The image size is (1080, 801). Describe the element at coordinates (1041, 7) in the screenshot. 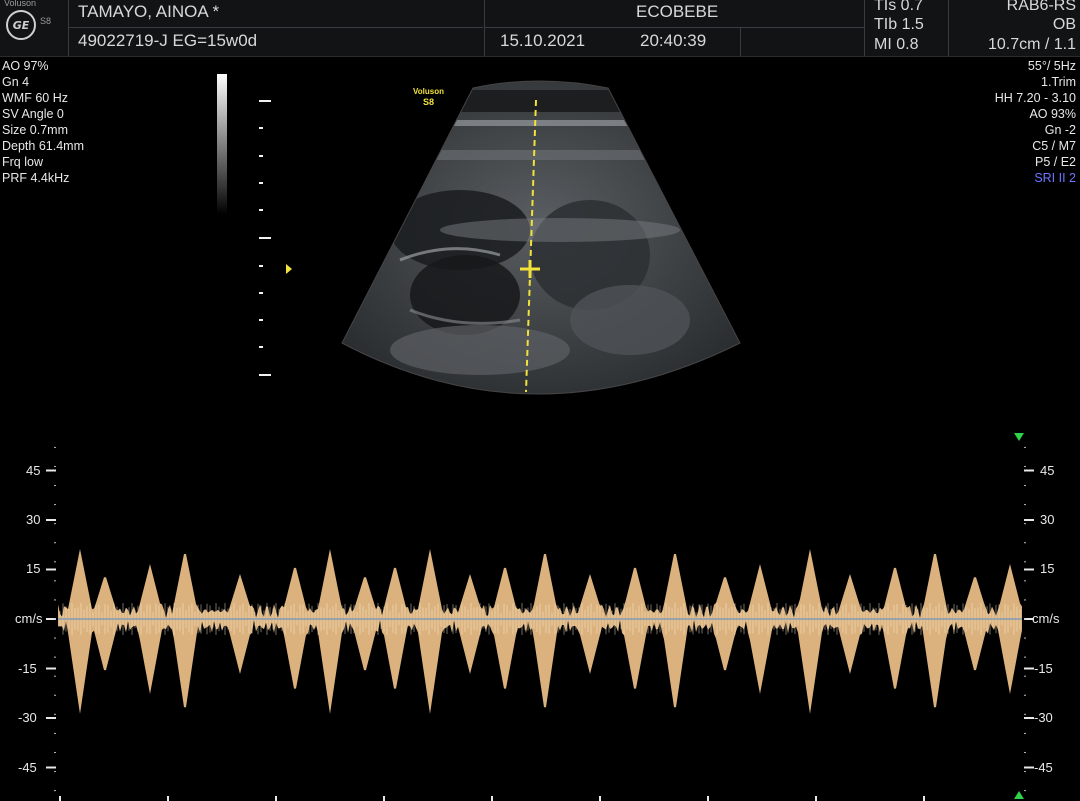

I see `probe-name: RAB6-RS` at that location.